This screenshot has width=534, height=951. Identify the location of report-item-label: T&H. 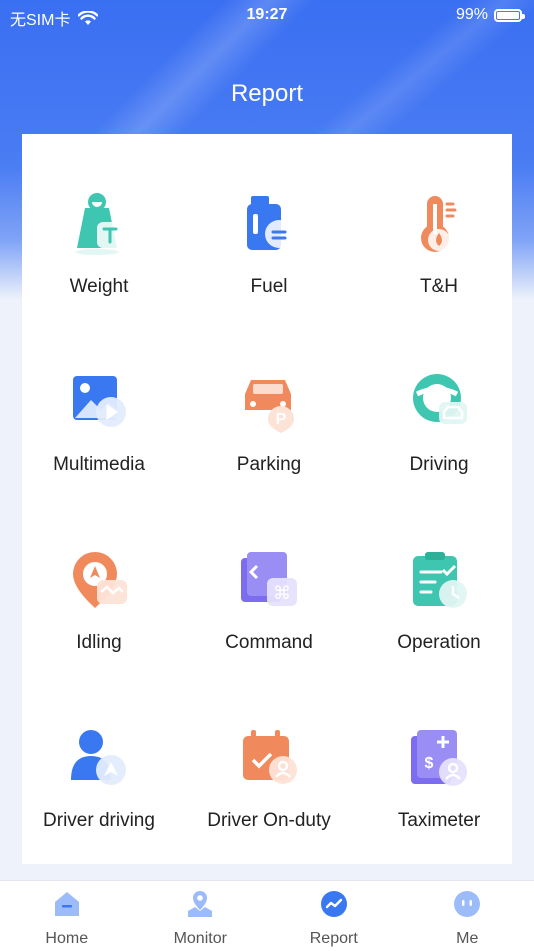
(439, 287).